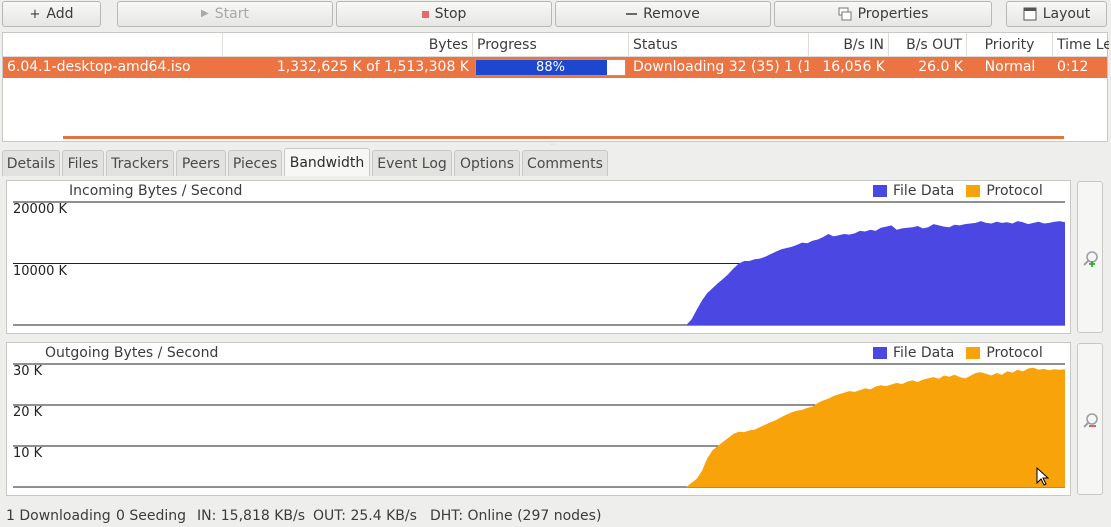 The width and height of the screenshot is (1111, 527). Describe the element at coordinates (940, 67) in the screenshot. I see `torrent-bs-out: 26.0 K` at that location.